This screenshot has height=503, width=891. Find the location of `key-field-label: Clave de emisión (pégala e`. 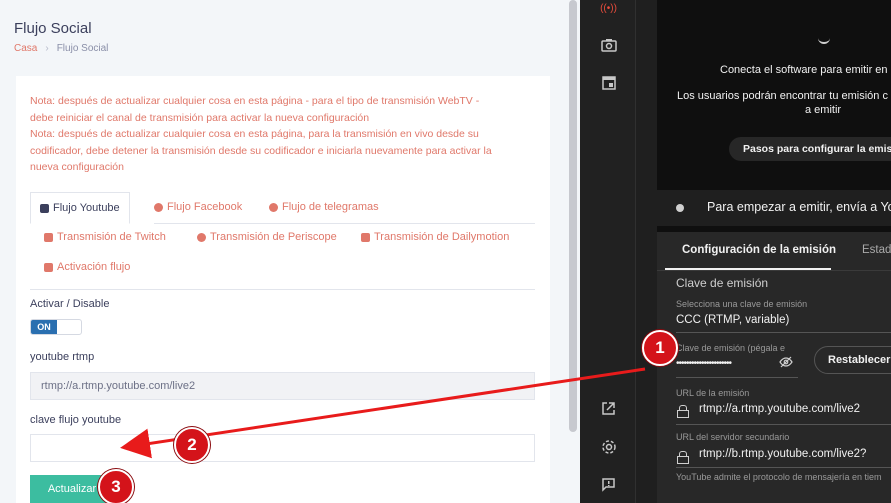

key-field-label: Clave de emisión (pégala e is located at coordinates (731, 348).